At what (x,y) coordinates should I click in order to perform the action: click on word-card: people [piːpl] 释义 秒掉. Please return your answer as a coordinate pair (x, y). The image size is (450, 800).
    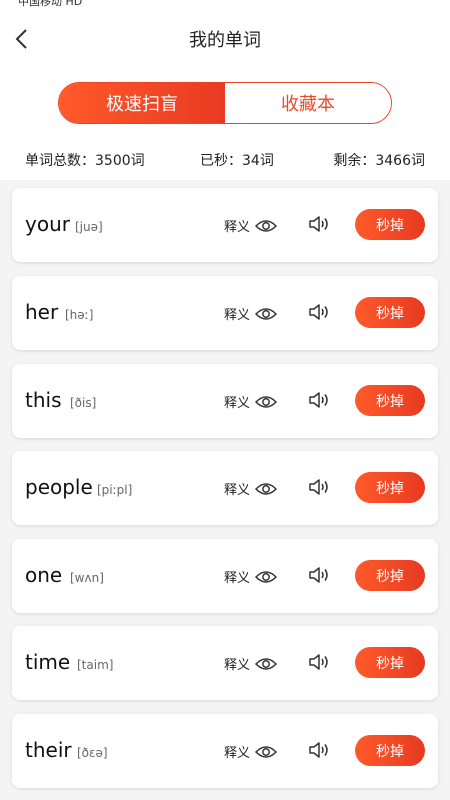
    Looking at the image, I should click on (225, 488).